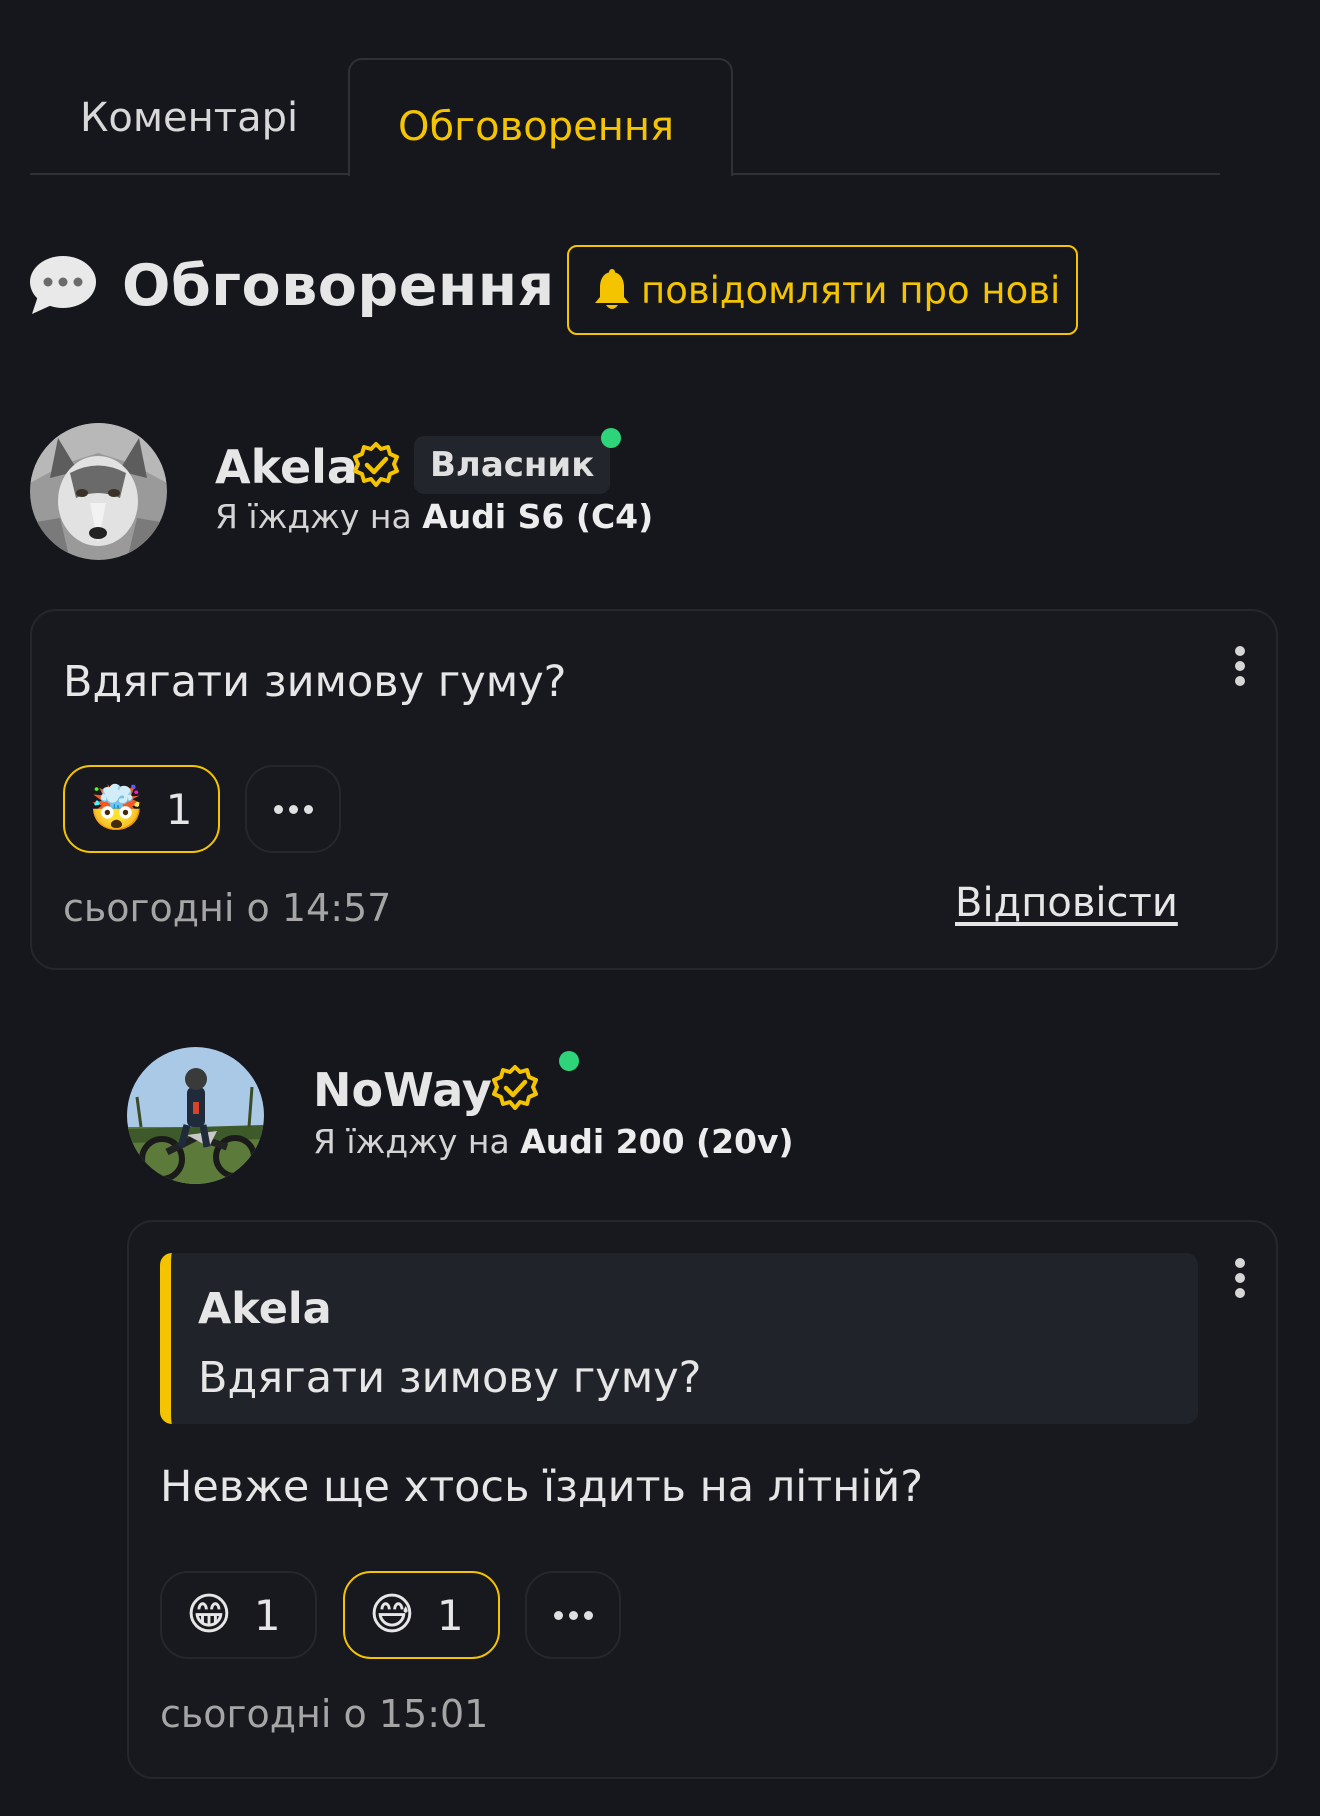 The height and width of the screenshot is (1816, 1320). I want to click on author-name: NoWay, so click(402, 1090).